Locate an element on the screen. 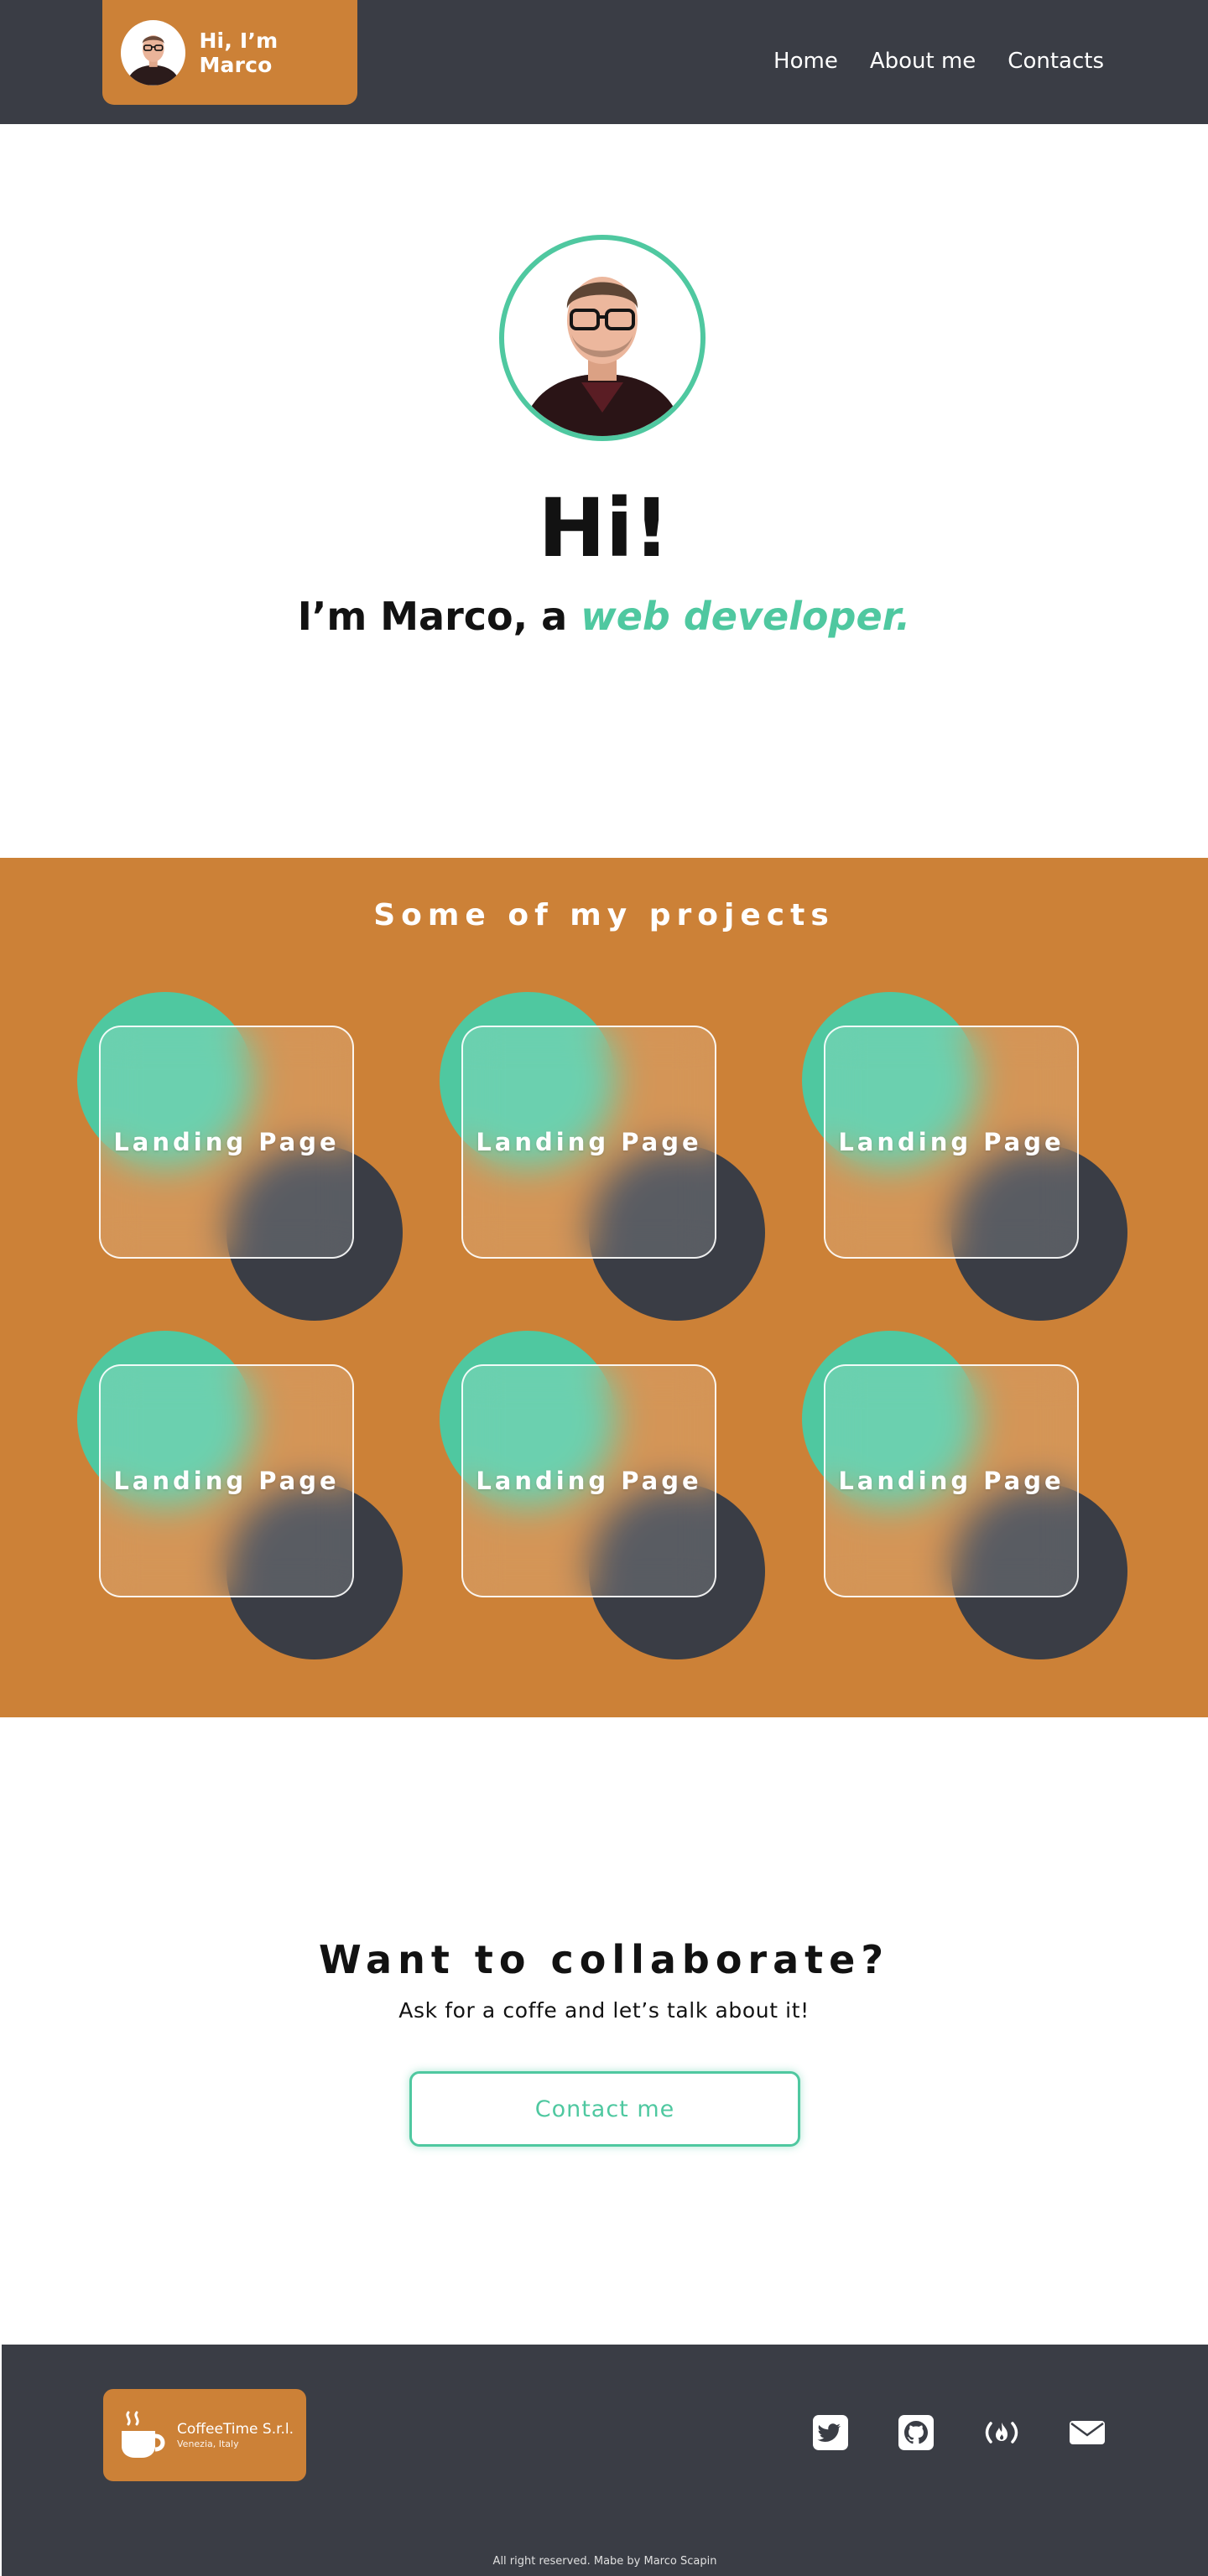 The width and height of the screenshot is (1208, 2576). freecodecamp-icon is located at coordinates (1001, 2432).